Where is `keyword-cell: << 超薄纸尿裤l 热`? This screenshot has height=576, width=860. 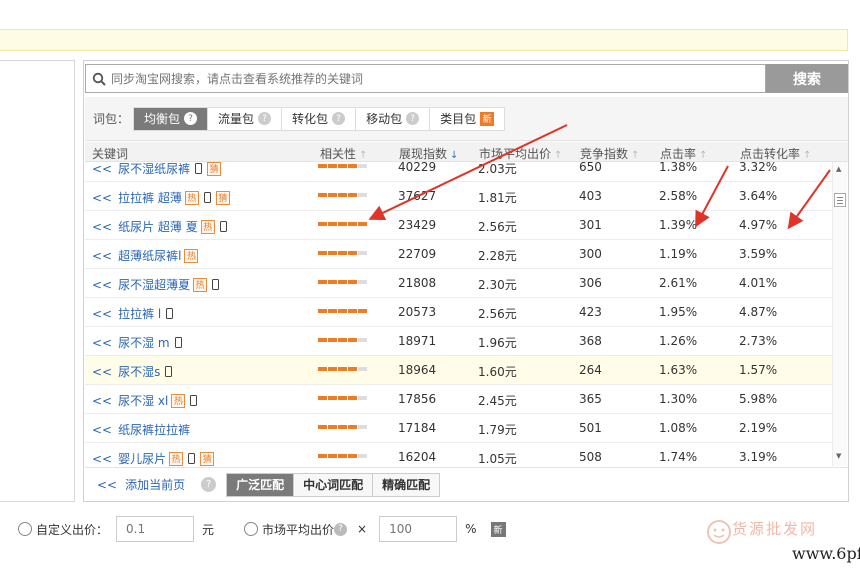
keyword-cell: << 超薄纸尿裤l 热 is located at coordinates (145, 255).